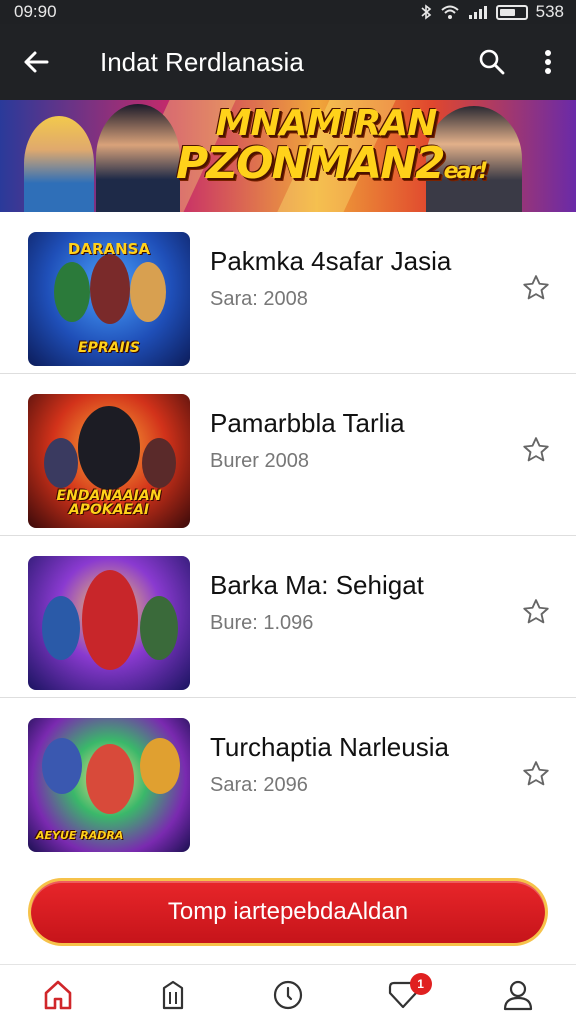 This screenshot has width=576, height=1024. I want to click on nav-item-explore, so click(287, 994).